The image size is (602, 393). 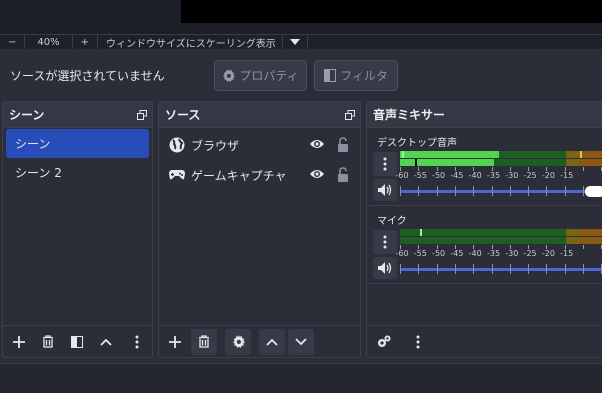 What do you see at coordinates (238, 341) in the screenshot?
I see `source-properties-button` at bounding box center [238, 341].